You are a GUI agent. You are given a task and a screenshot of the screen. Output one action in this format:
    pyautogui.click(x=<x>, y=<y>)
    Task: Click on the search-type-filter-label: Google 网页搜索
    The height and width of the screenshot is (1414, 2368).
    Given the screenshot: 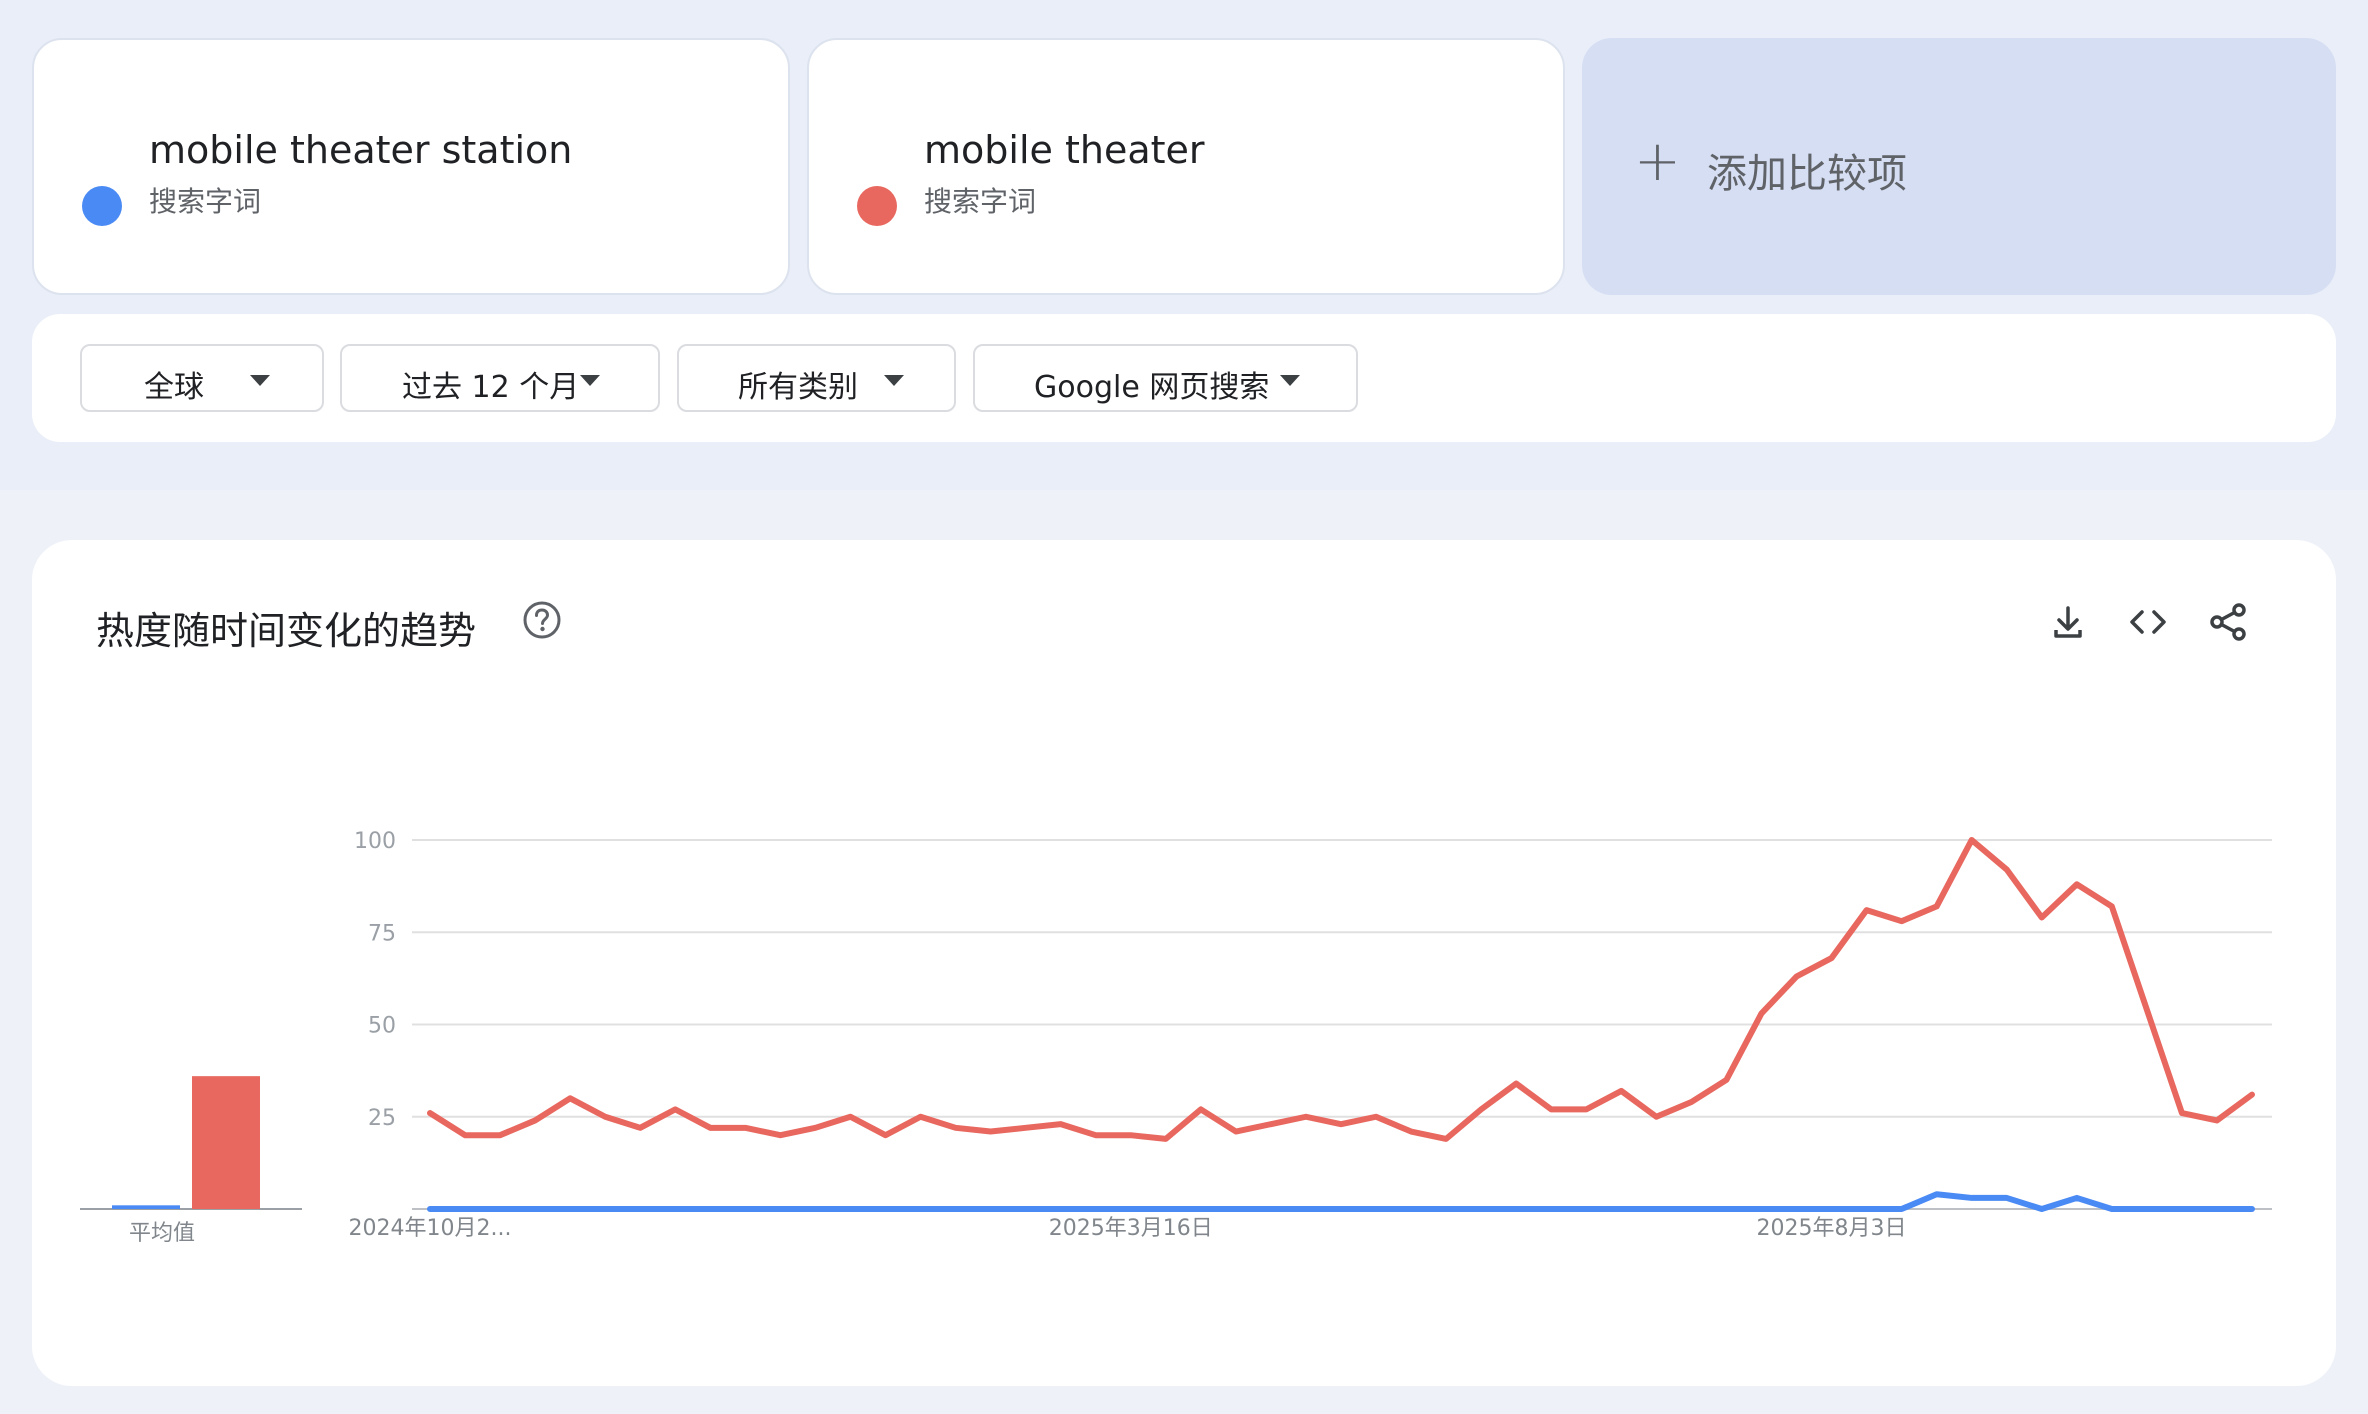 What is the action you would take?
    pyautogui.click(x=1152, y=387)
    